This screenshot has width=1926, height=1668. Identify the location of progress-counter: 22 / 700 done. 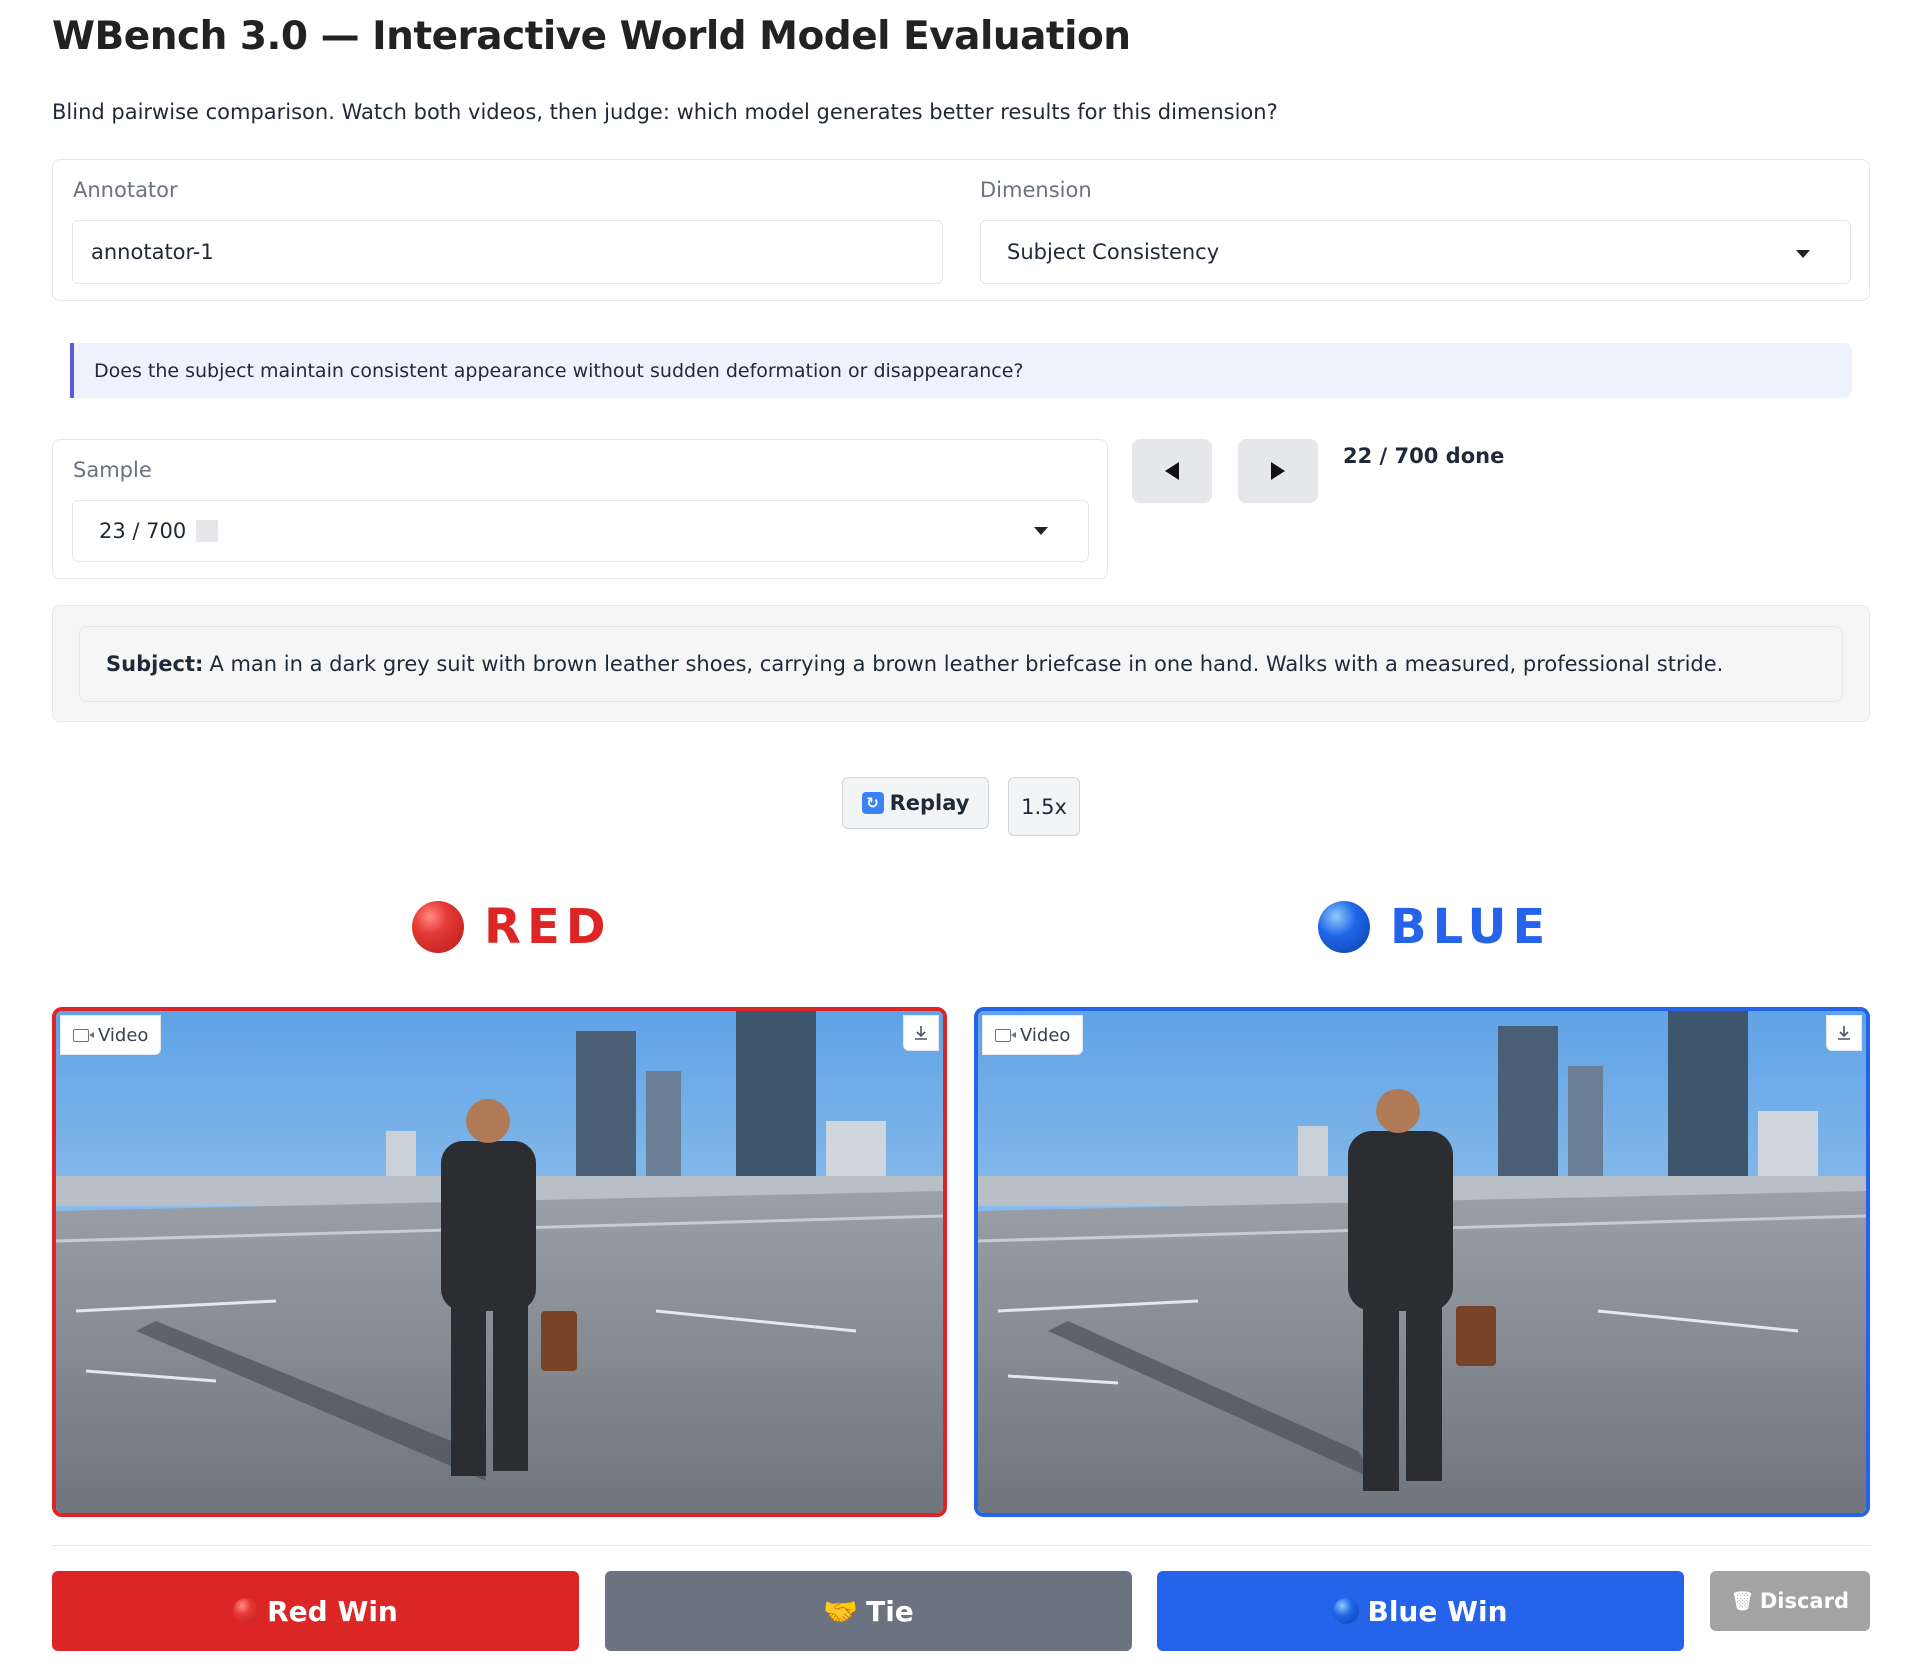
(1424, 456).